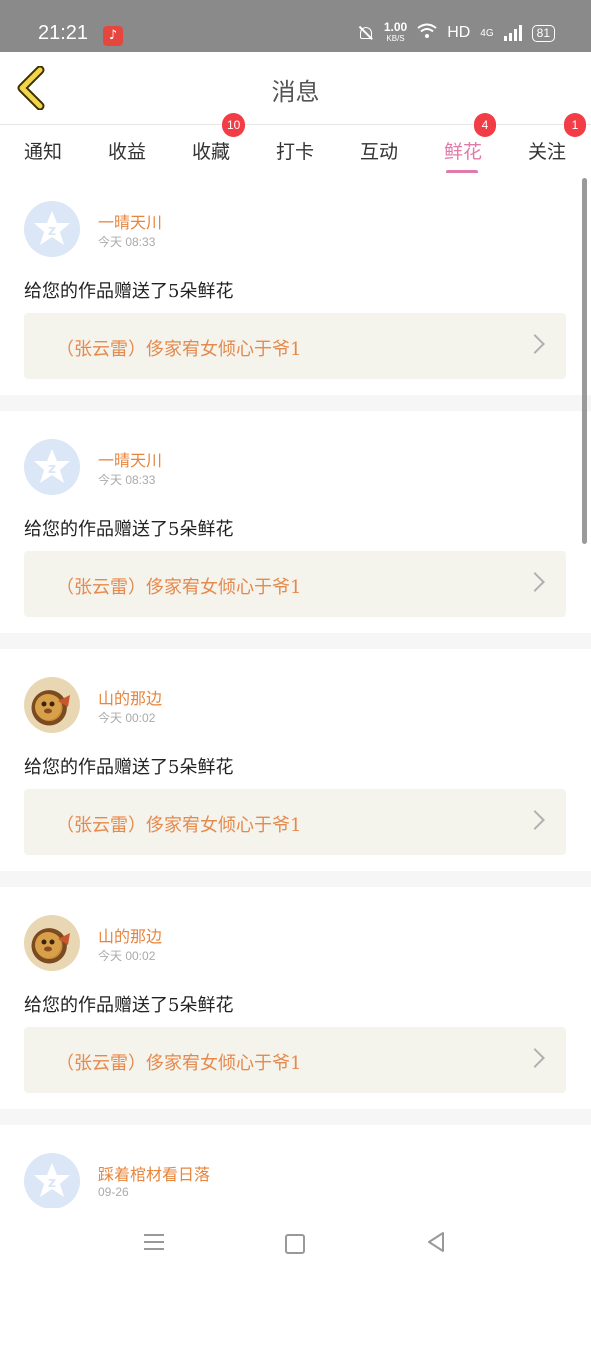  I want to click on tab-checkin: 打卡, so click(295, 150).